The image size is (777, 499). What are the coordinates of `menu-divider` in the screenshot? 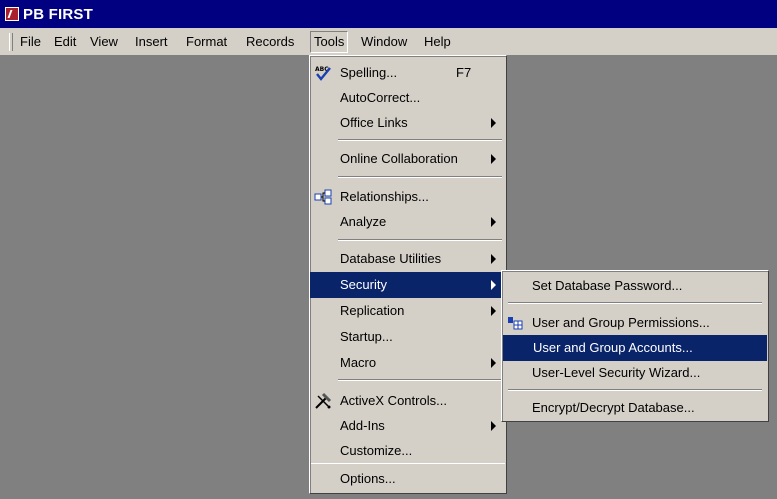 It's located at (408, 463).